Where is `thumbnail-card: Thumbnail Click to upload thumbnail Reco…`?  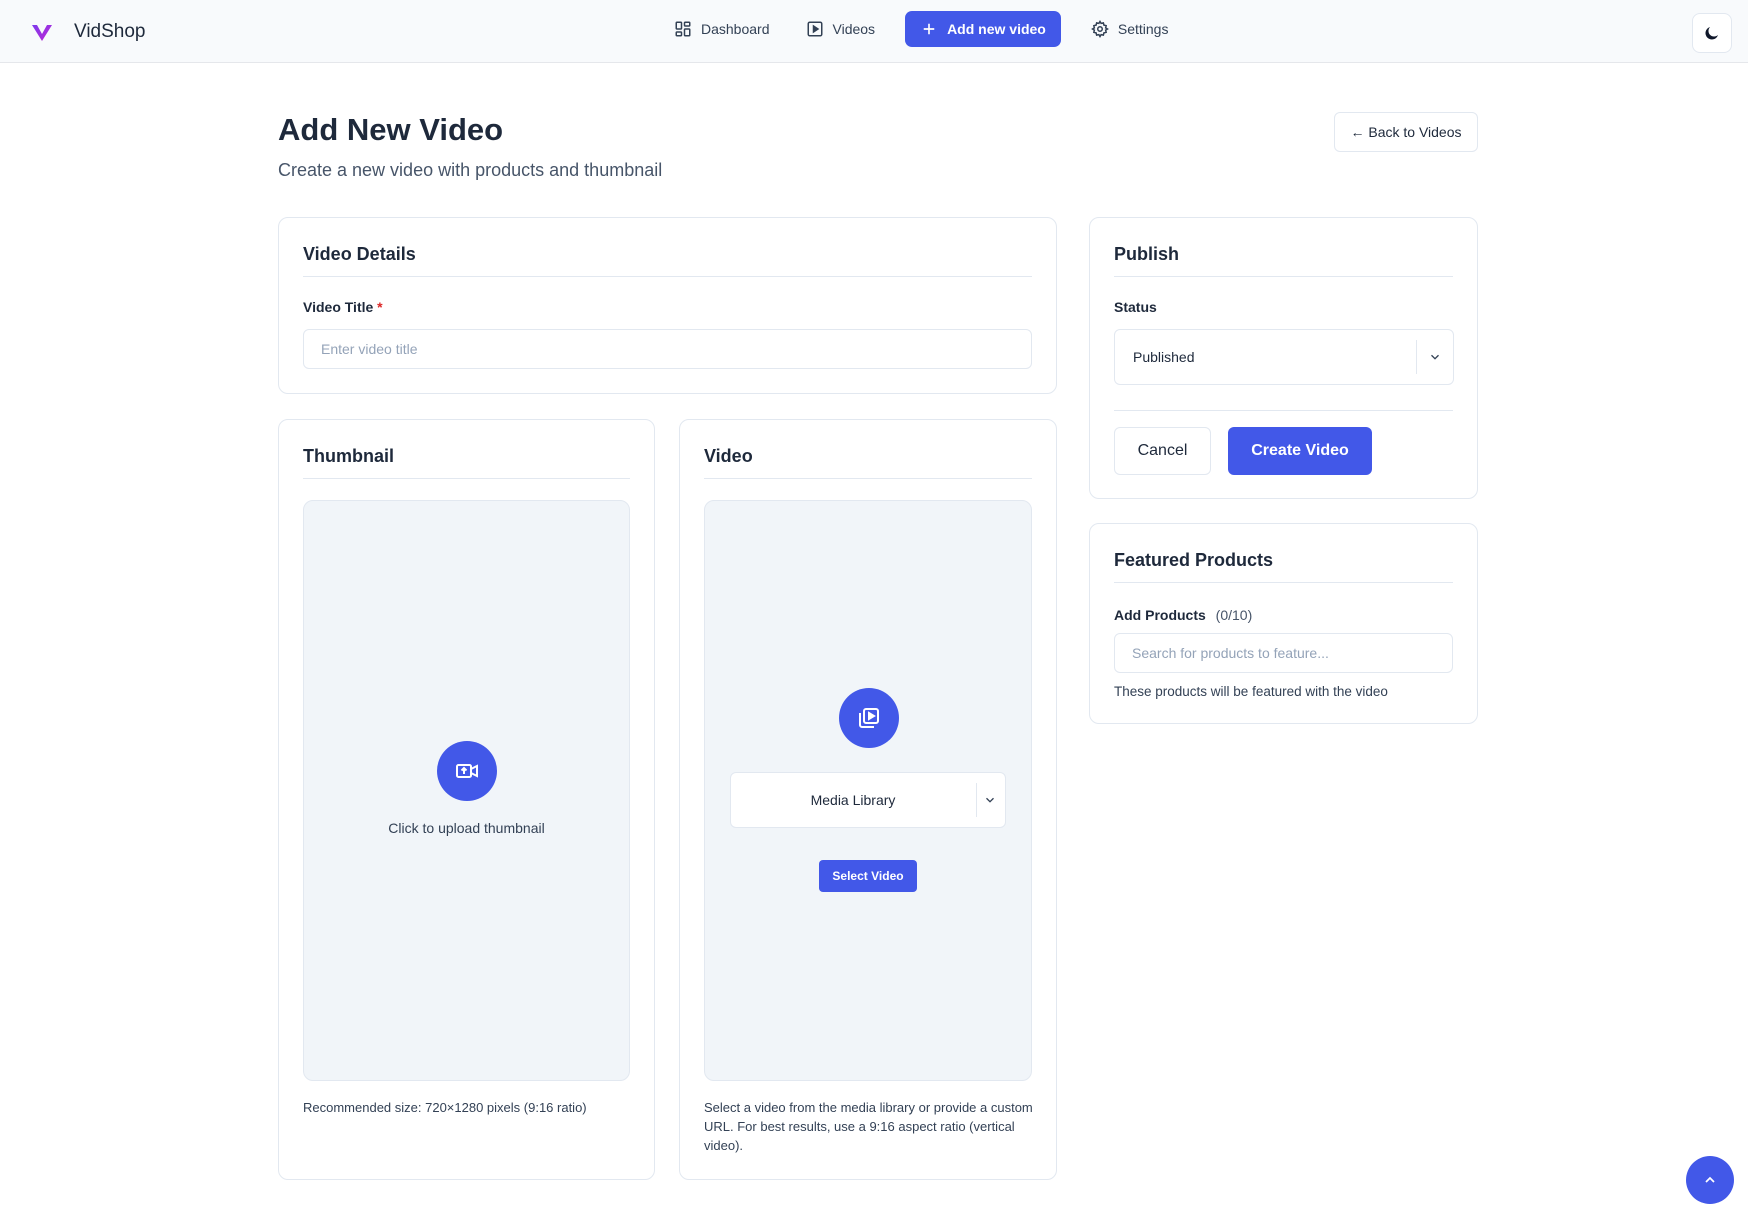 thumbnail-card: Thumbnail Click to upload thumbnail Reco… is located at coordinates (466, 799).